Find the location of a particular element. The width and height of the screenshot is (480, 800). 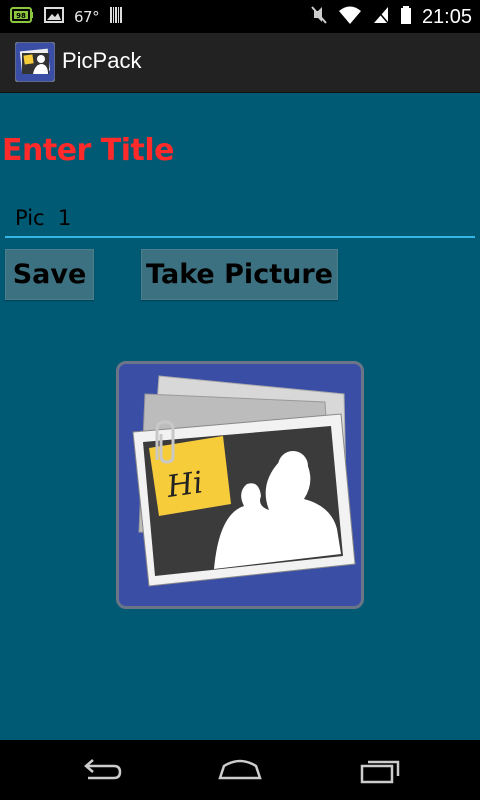

image-icon is located at coordinates (54, 17).